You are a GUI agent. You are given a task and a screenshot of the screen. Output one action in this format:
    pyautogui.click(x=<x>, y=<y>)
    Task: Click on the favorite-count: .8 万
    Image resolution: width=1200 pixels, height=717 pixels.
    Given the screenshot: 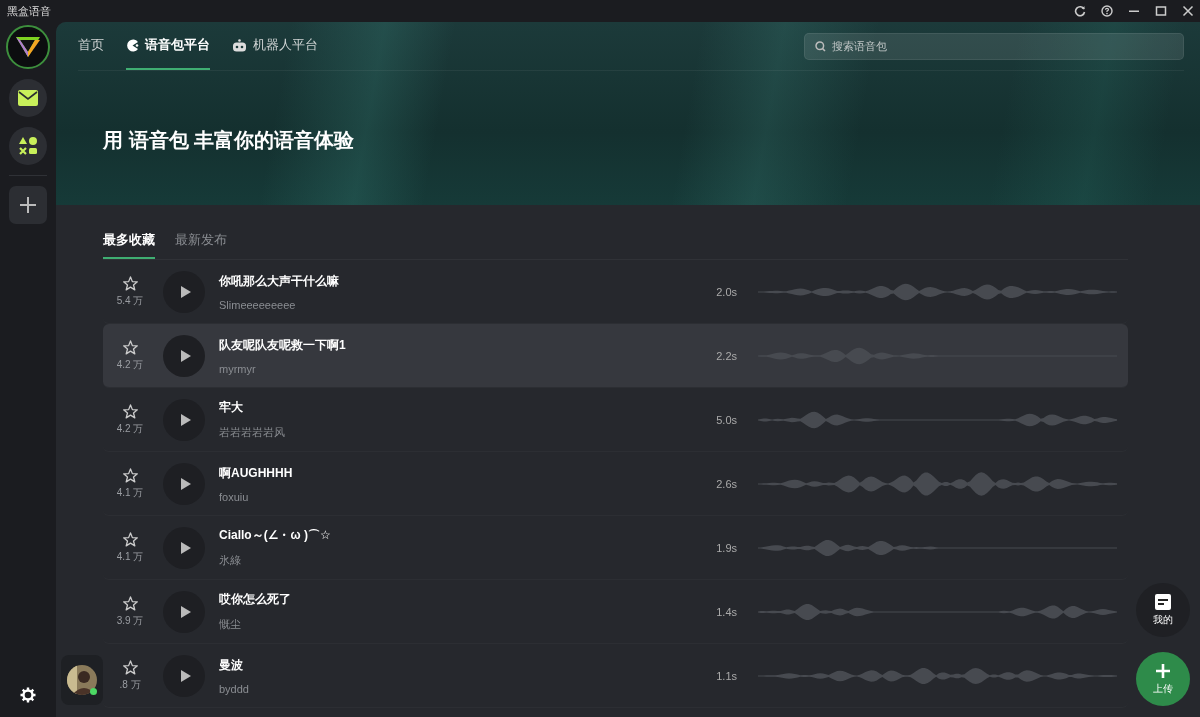 What is the action you would take?
    pyautogui.click(x=130, y=684)
    